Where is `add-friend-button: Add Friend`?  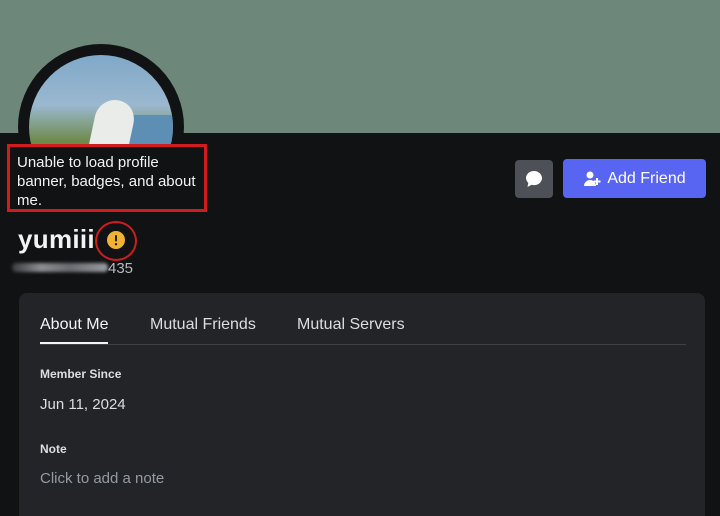
add-friend-button: Add Friend is located at coordinates (634, 178).